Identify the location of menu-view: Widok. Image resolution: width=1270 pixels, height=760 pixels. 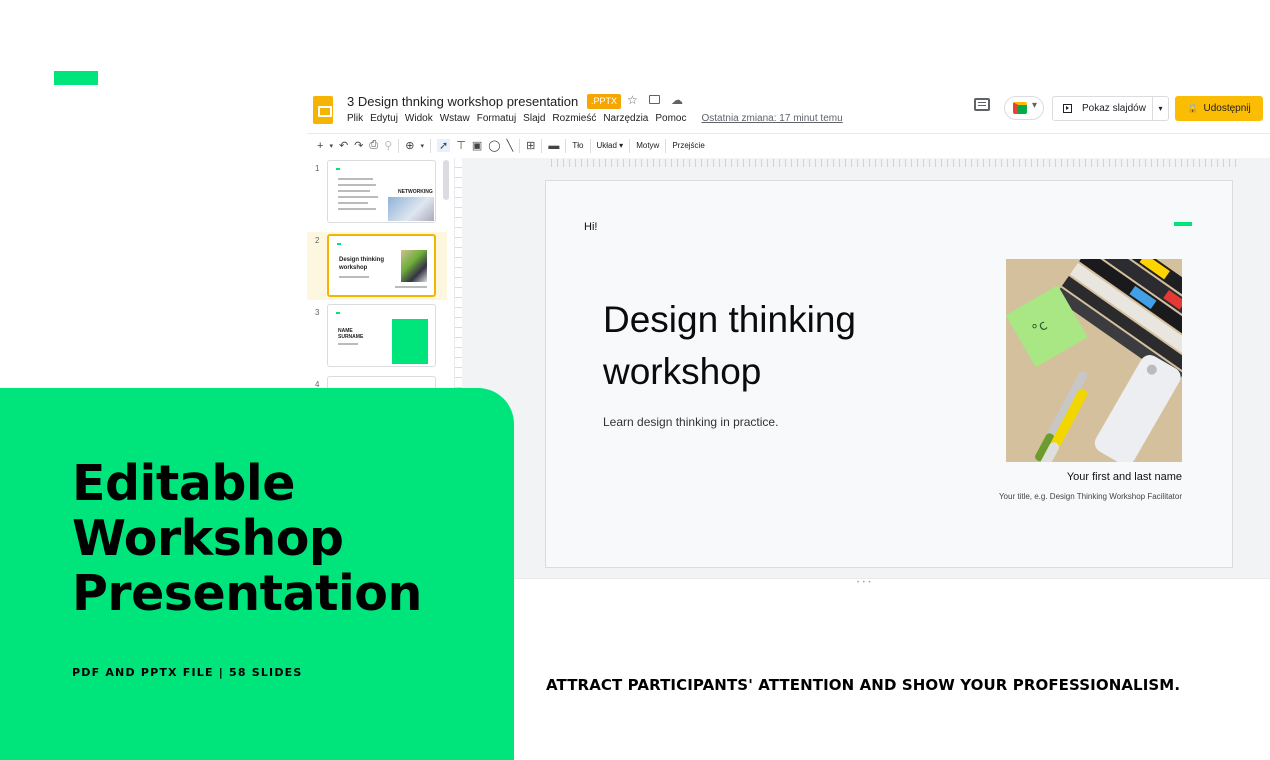
(419, 118).